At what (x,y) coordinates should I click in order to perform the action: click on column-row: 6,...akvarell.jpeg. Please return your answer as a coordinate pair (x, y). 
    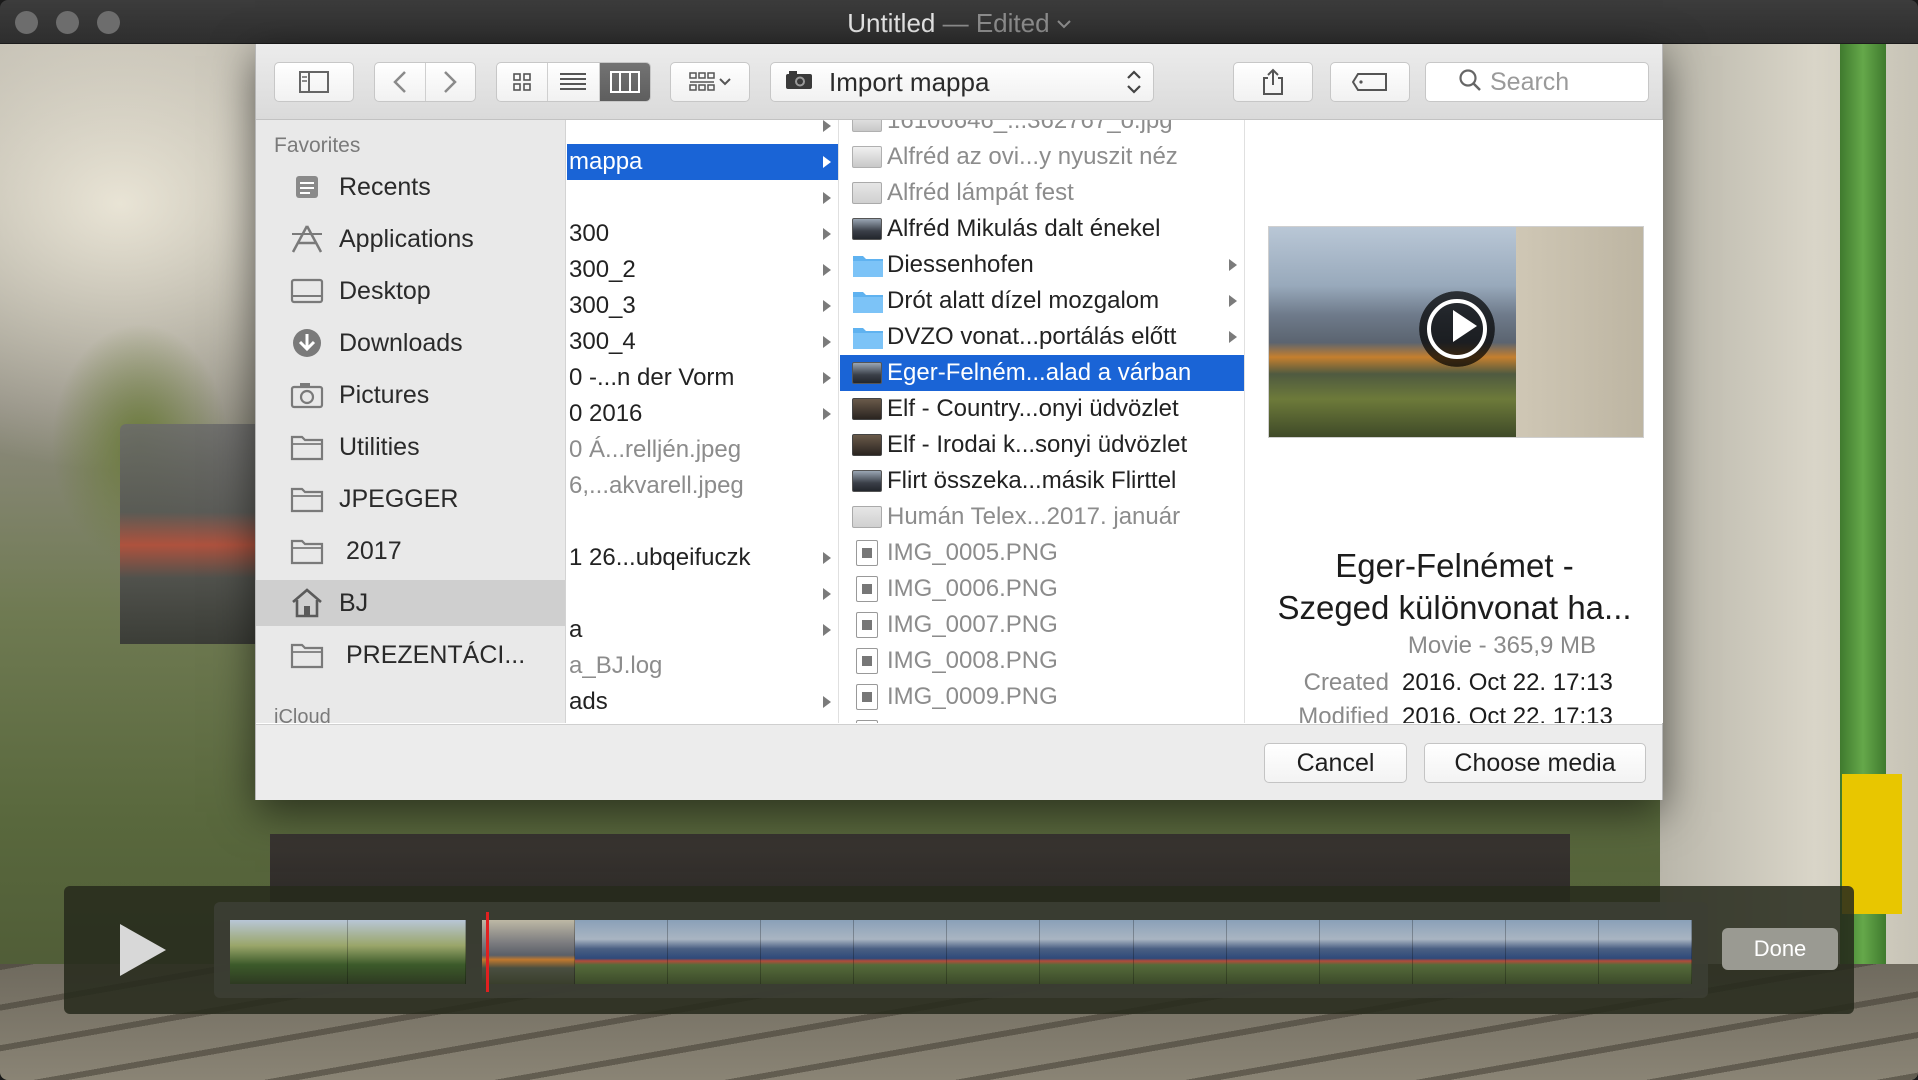
    Looking at the image, I should click on (702, 486).